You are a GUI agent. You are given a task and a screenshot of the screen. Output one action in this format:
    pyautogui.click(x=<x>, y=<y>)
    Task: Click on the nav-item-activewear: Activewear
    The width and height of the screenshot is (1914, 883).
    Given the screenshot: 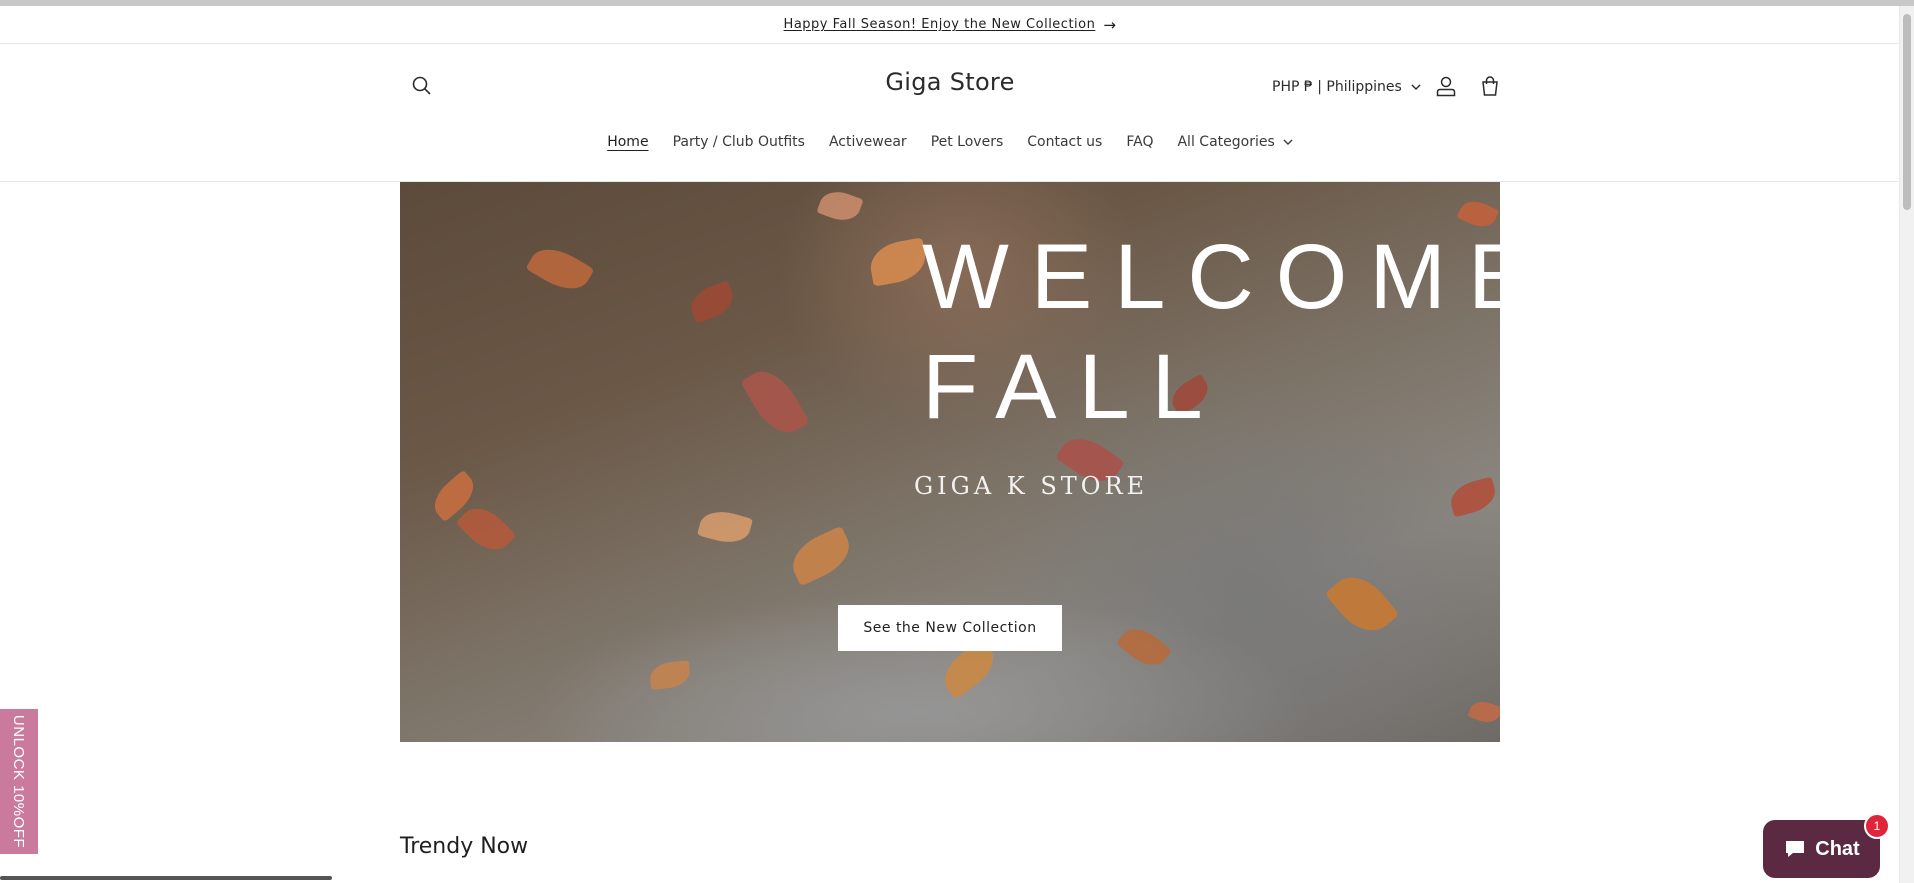 What is the action you would take?
    pyautogui.click(x=868, y=142)
    